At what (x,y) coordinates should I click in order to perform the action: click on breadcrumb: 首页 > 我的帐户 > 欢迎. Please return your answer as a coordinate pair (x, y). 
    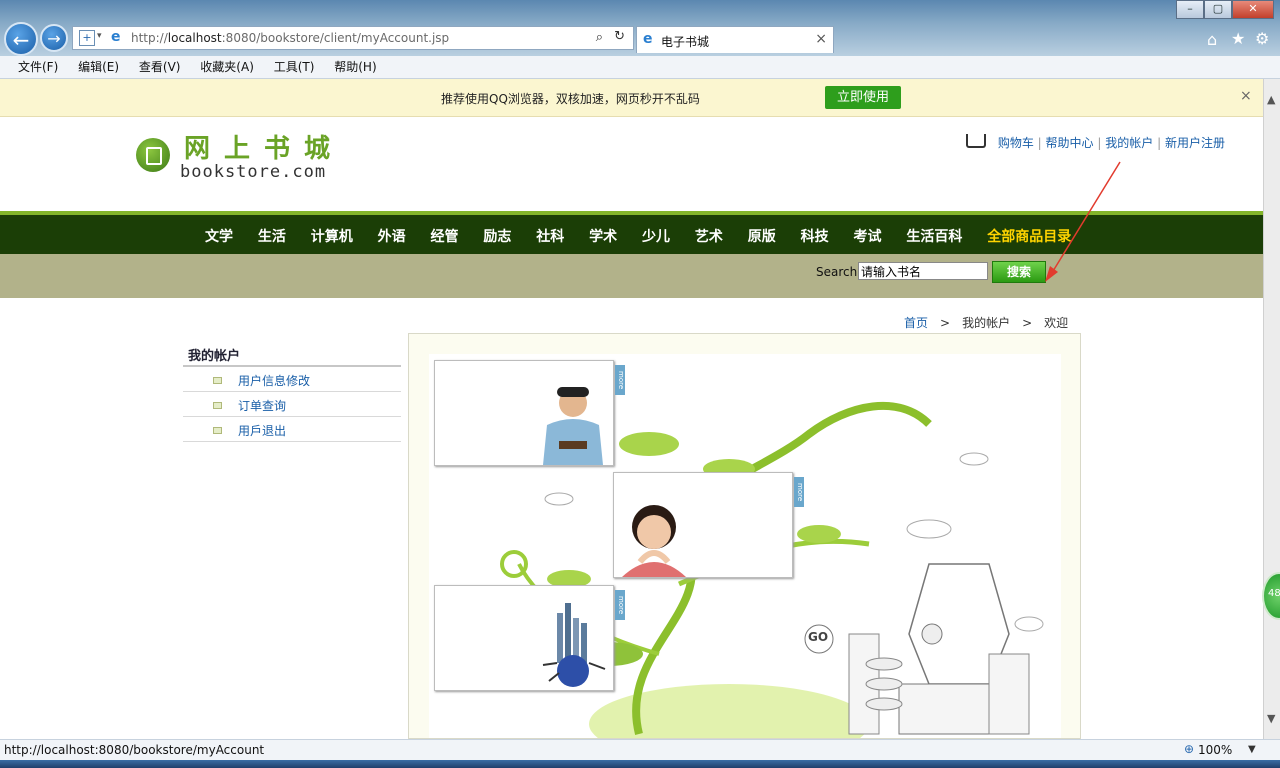
    Looking at the image, I should click on (986, 323).